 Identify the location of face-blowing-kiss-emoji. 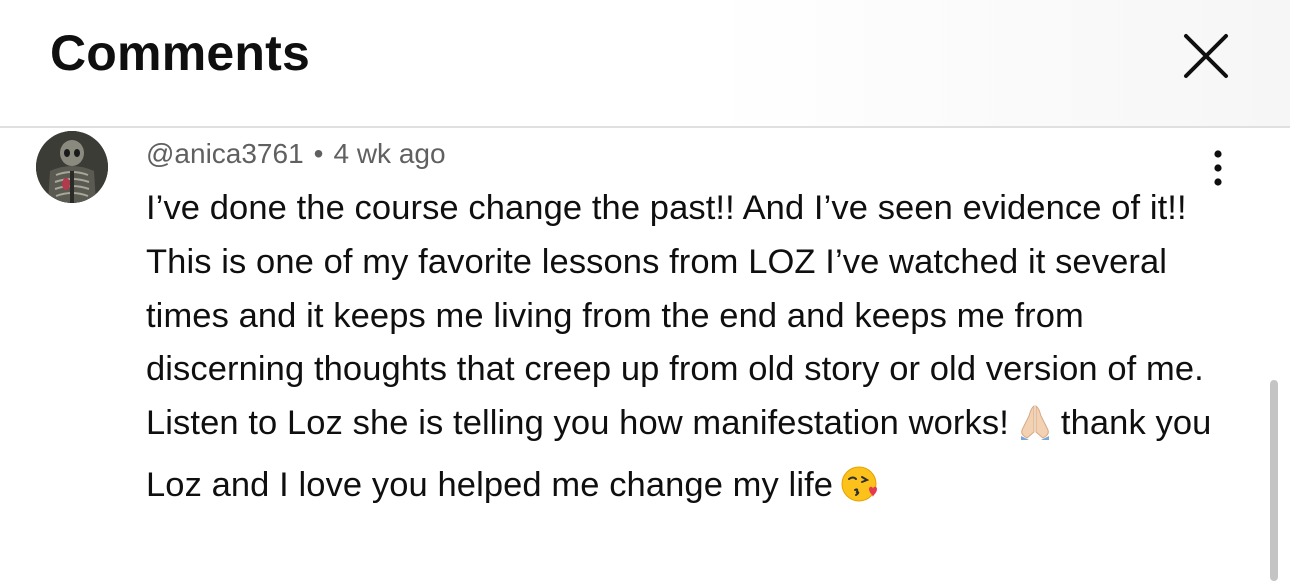
(859, 492).